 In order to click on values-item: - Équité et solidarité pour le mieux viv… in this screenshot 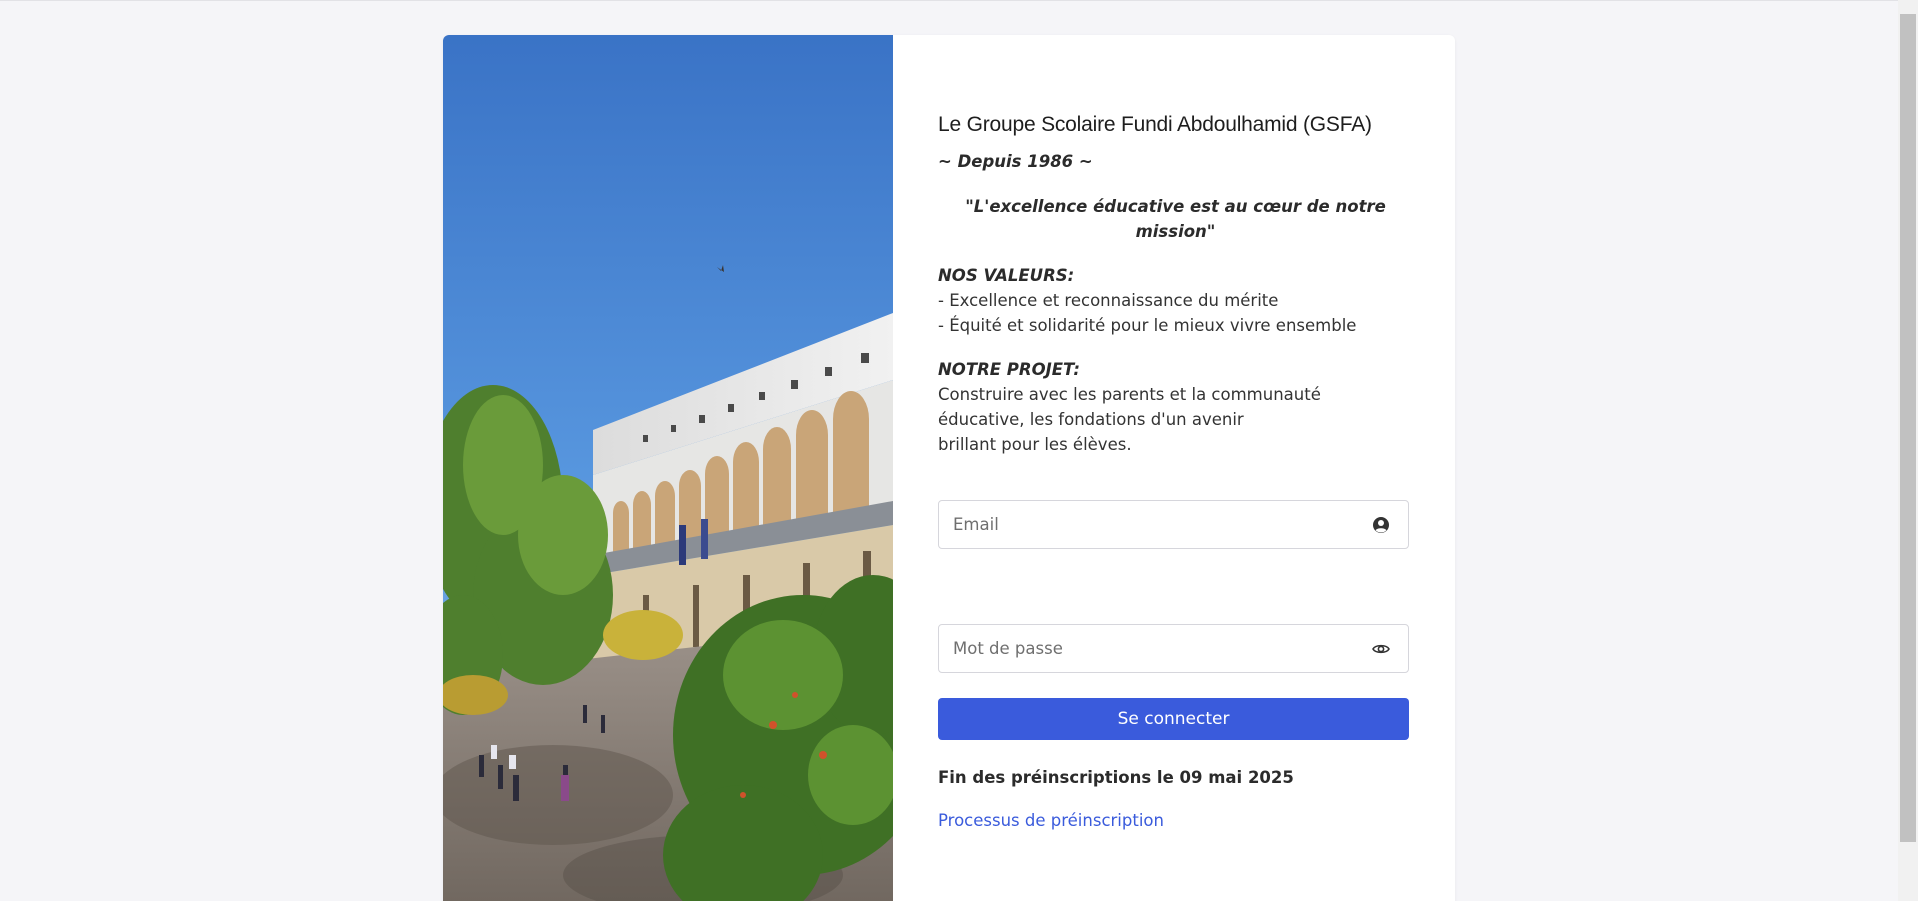, I will do `click(1147, 325)`.